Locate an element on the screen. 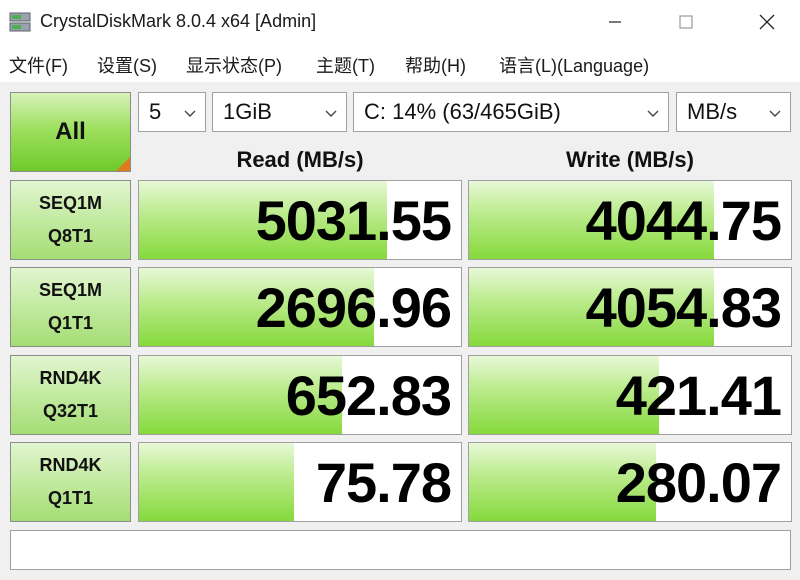 The height and width of the screenshot is (580, 800). write-result-seq1m-q1t1: 4054.83 is located at coordinates (630, 307).